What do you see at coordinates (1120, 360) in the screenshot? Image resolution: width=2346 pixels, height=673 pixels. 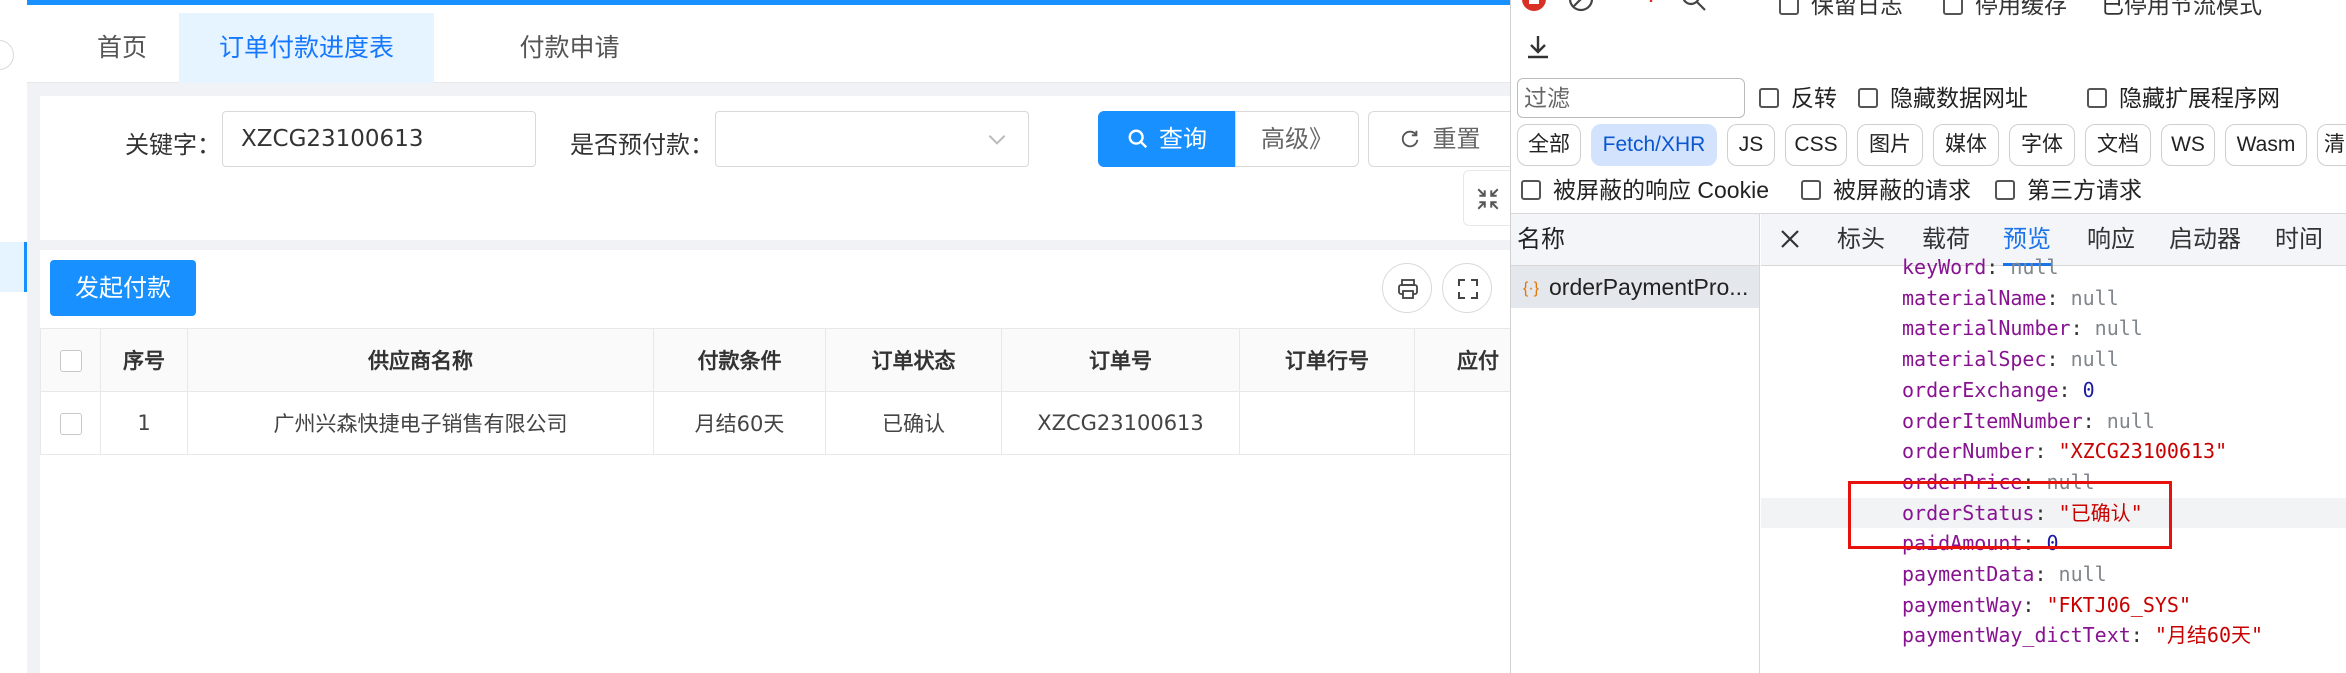 I see `col-order-no: 订单号` at bounding box center [1120, 360].